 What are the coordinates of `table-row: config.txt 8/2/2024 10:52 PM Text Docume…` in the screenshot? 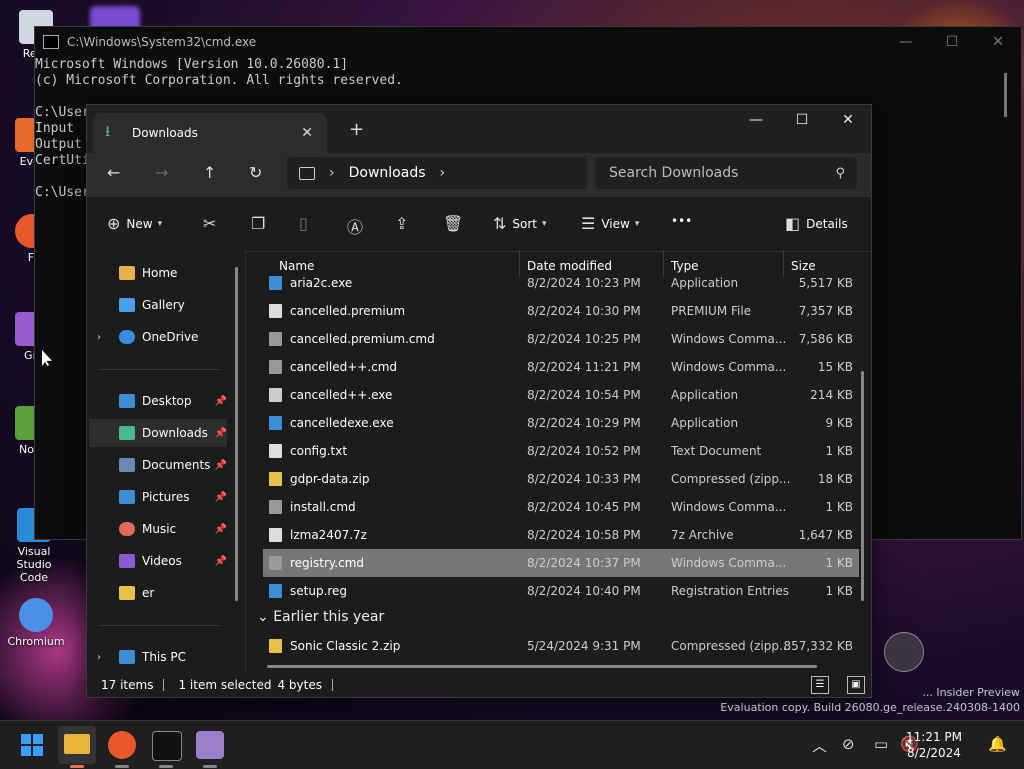 It's located at (561, 451).